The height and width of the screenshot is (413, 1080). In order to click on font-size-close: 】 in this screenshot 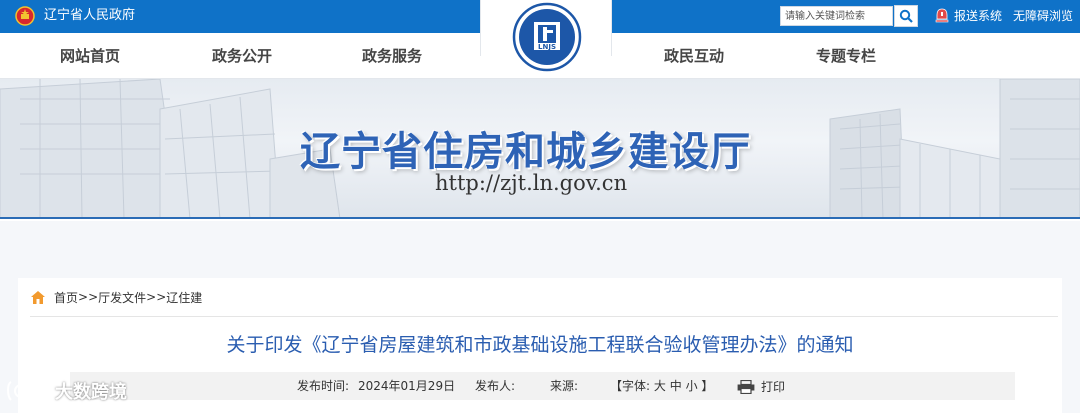, I will do `click(707, 386)`.